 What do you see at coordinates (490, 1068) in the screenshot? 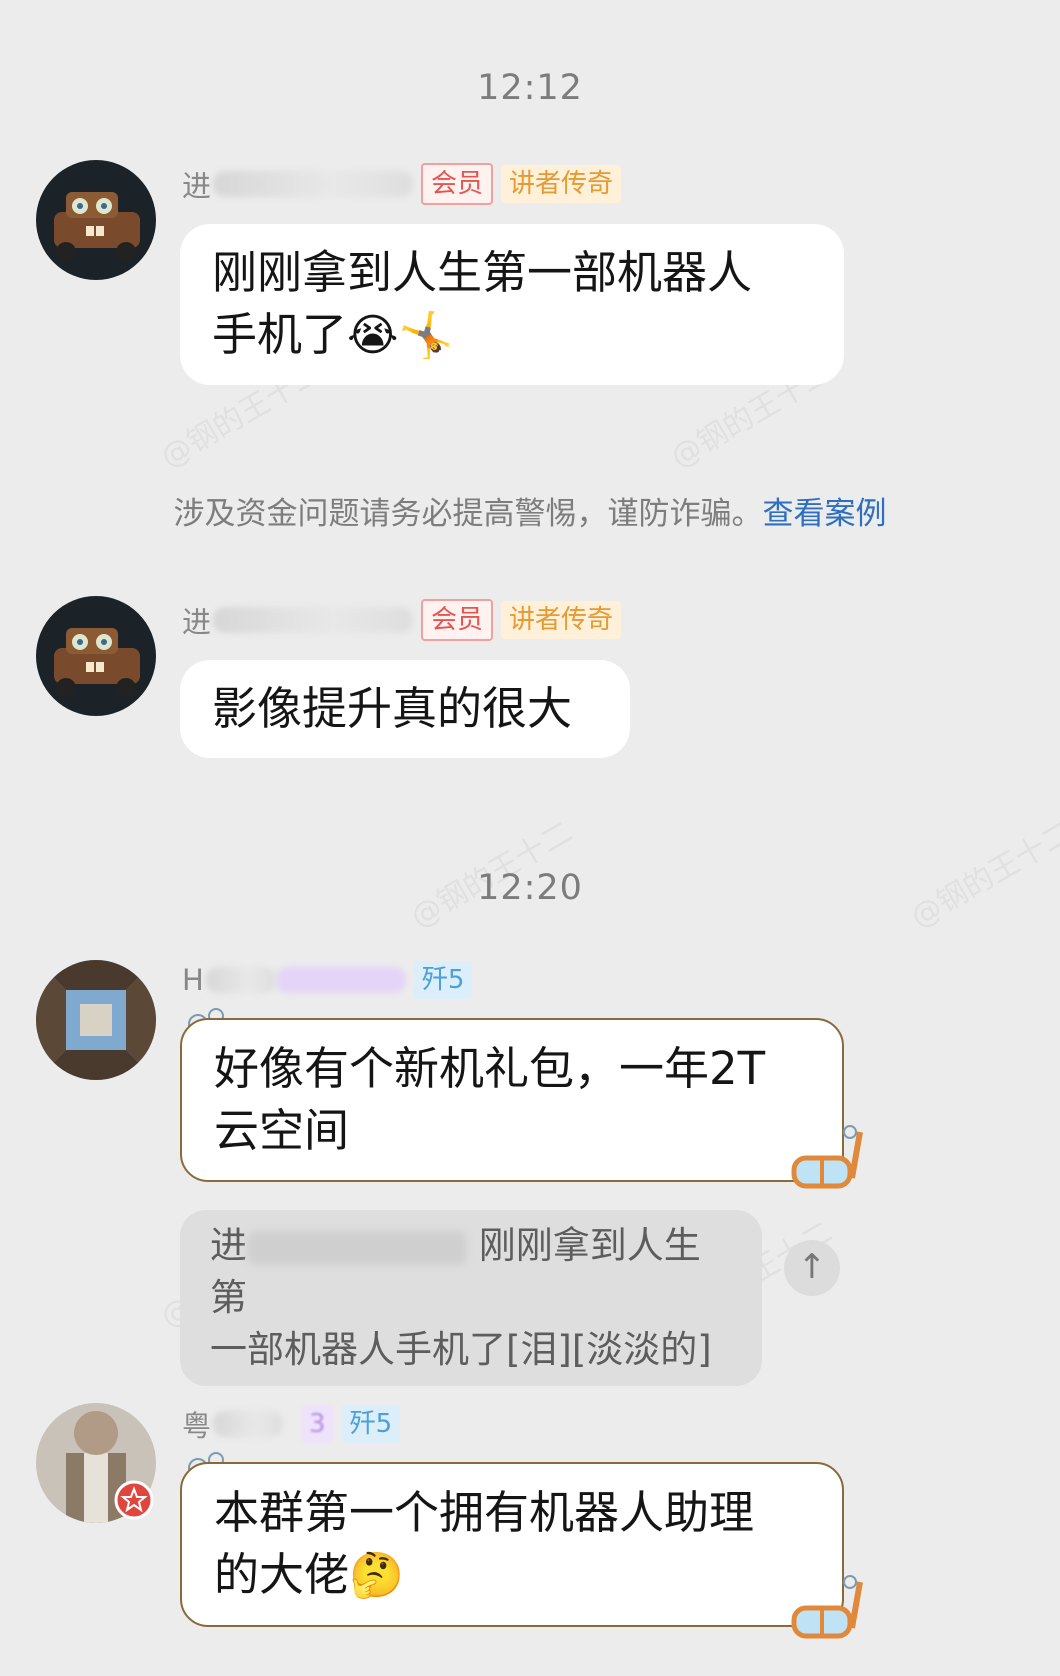
I see `message-text: 好像有个新机礼包，一年2T` at bounding box center [490, 1068].